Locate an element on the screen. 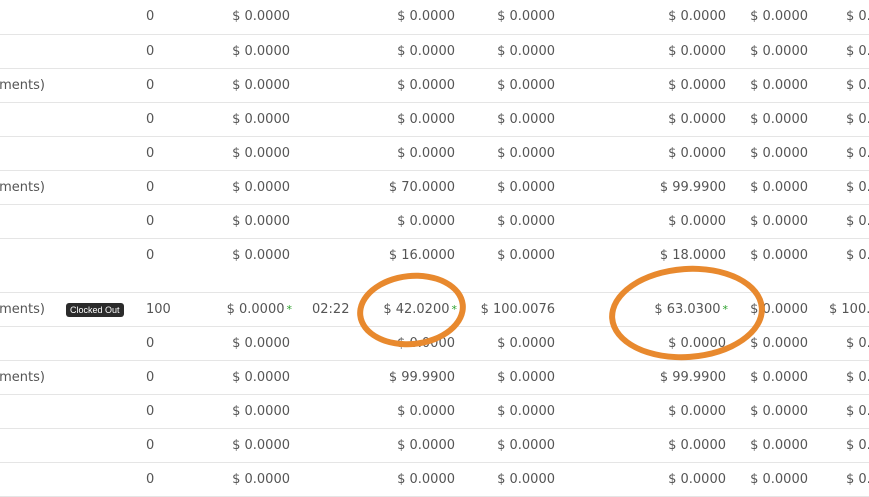 This screenshot has height=497, width=869. badge-cell: Clocked Out is located at coordinates (95, 310).